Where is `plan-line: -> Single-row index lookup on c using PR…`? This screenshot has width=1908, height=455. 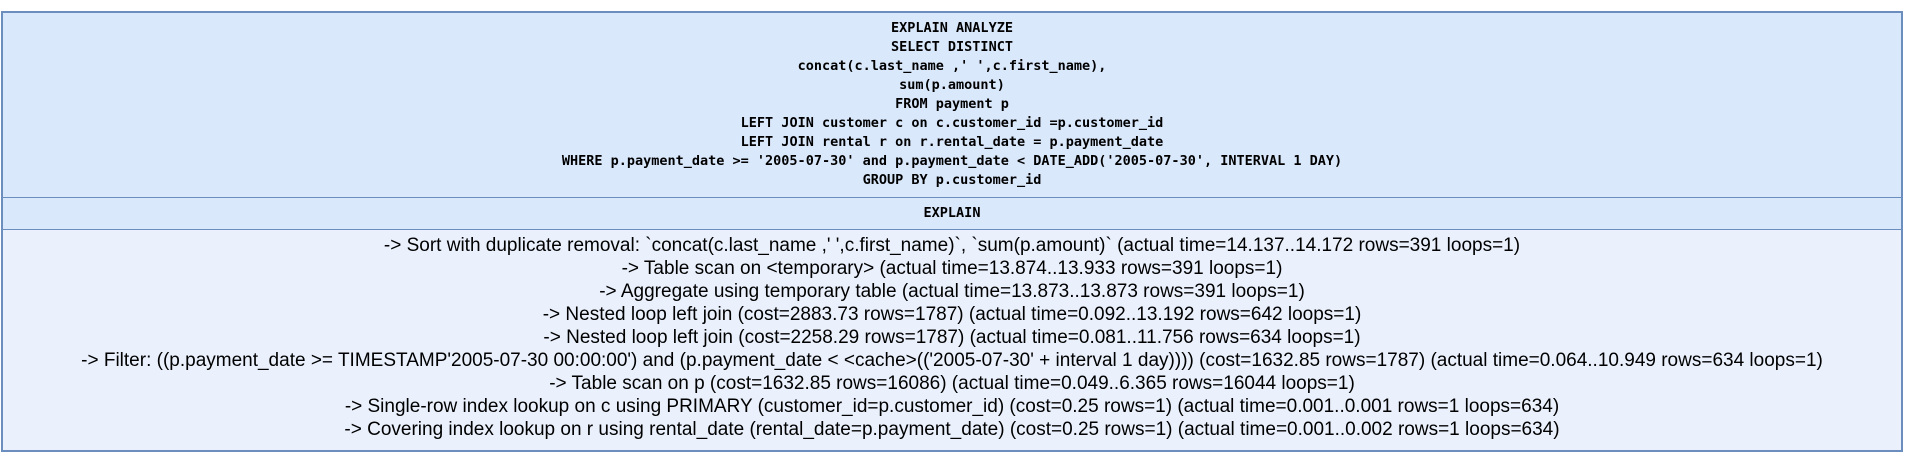 plan-line: -> Single-row index lookup on c using PR… is located at coordinates (952, 406).